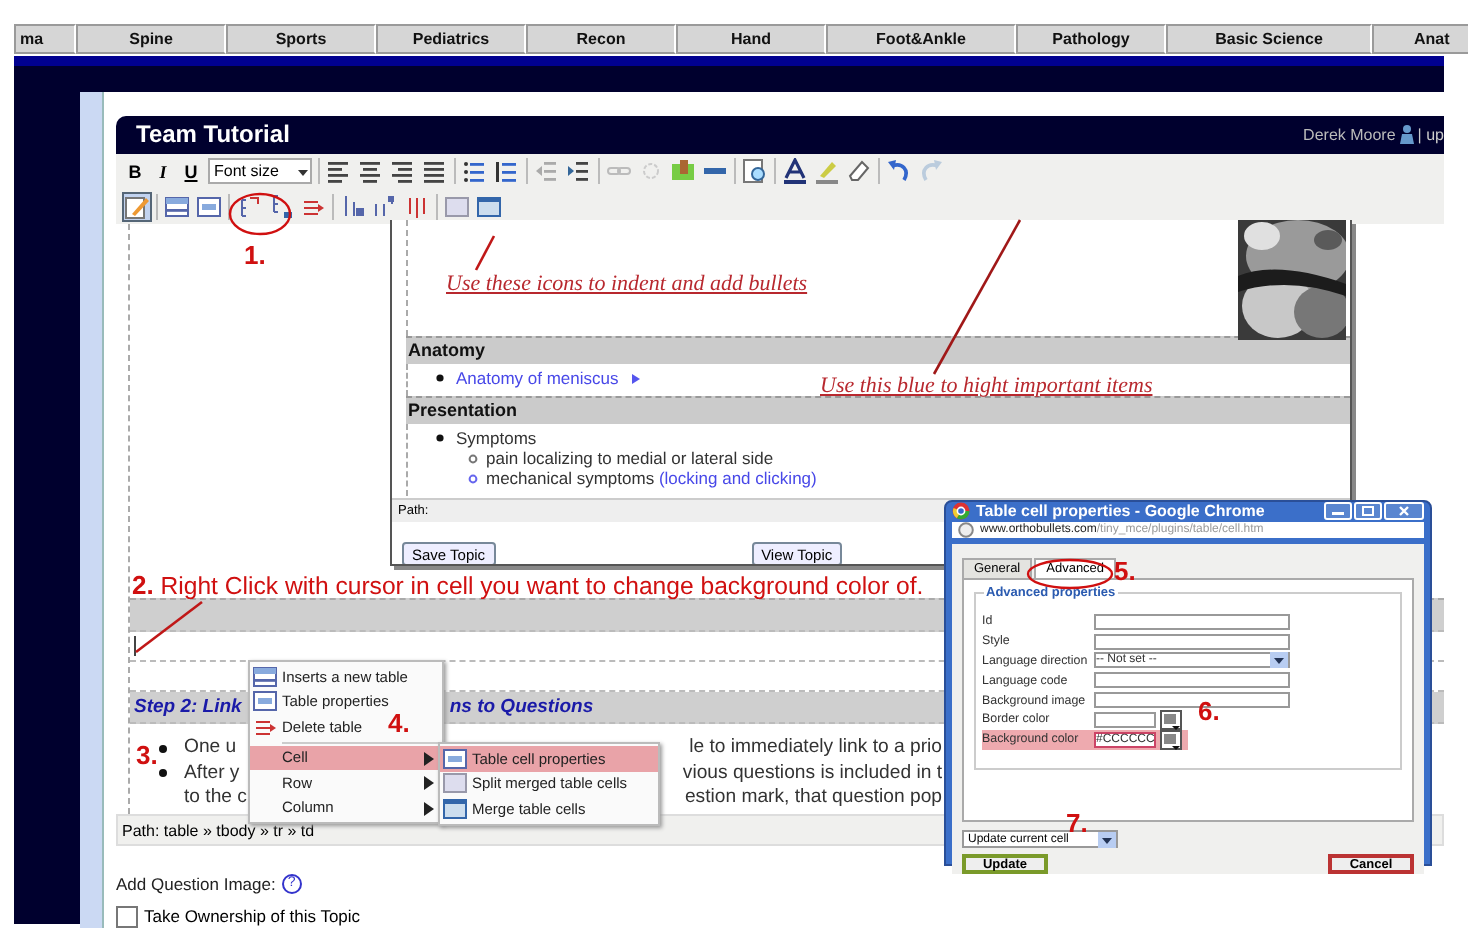 This screenshot has width=1468, height=936. Describe the element at coordinates (92, 510) in the screenshot. I see `scrollbar` at that location.